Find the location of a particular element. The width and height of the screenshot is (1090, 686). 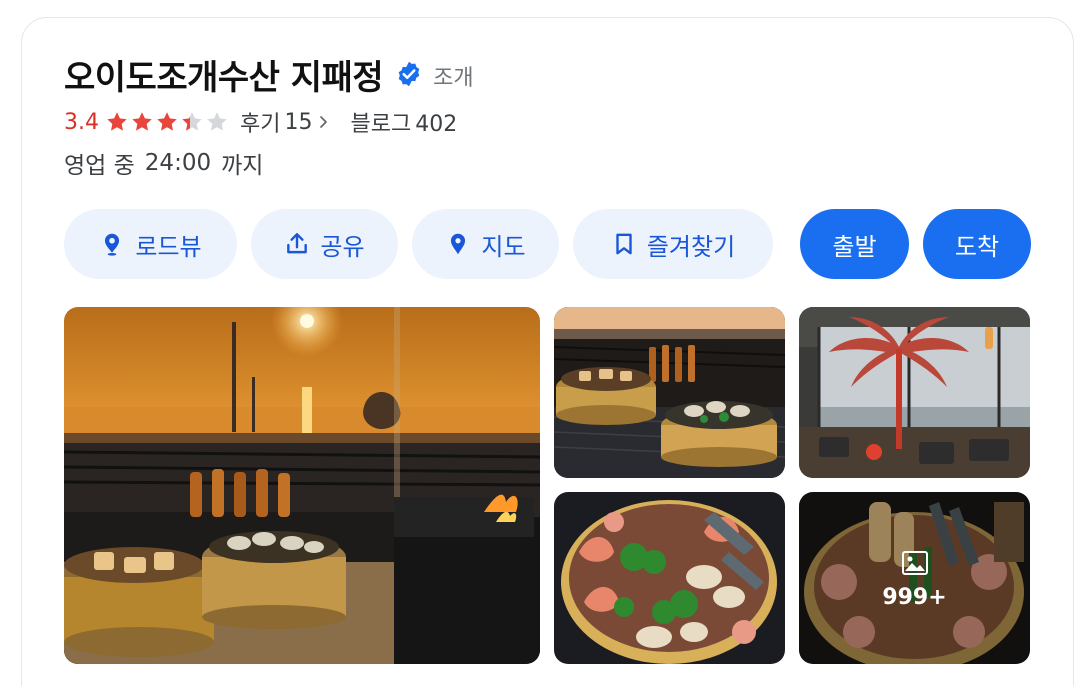

depart-button: 출발 is located at coordinates (854, 244).